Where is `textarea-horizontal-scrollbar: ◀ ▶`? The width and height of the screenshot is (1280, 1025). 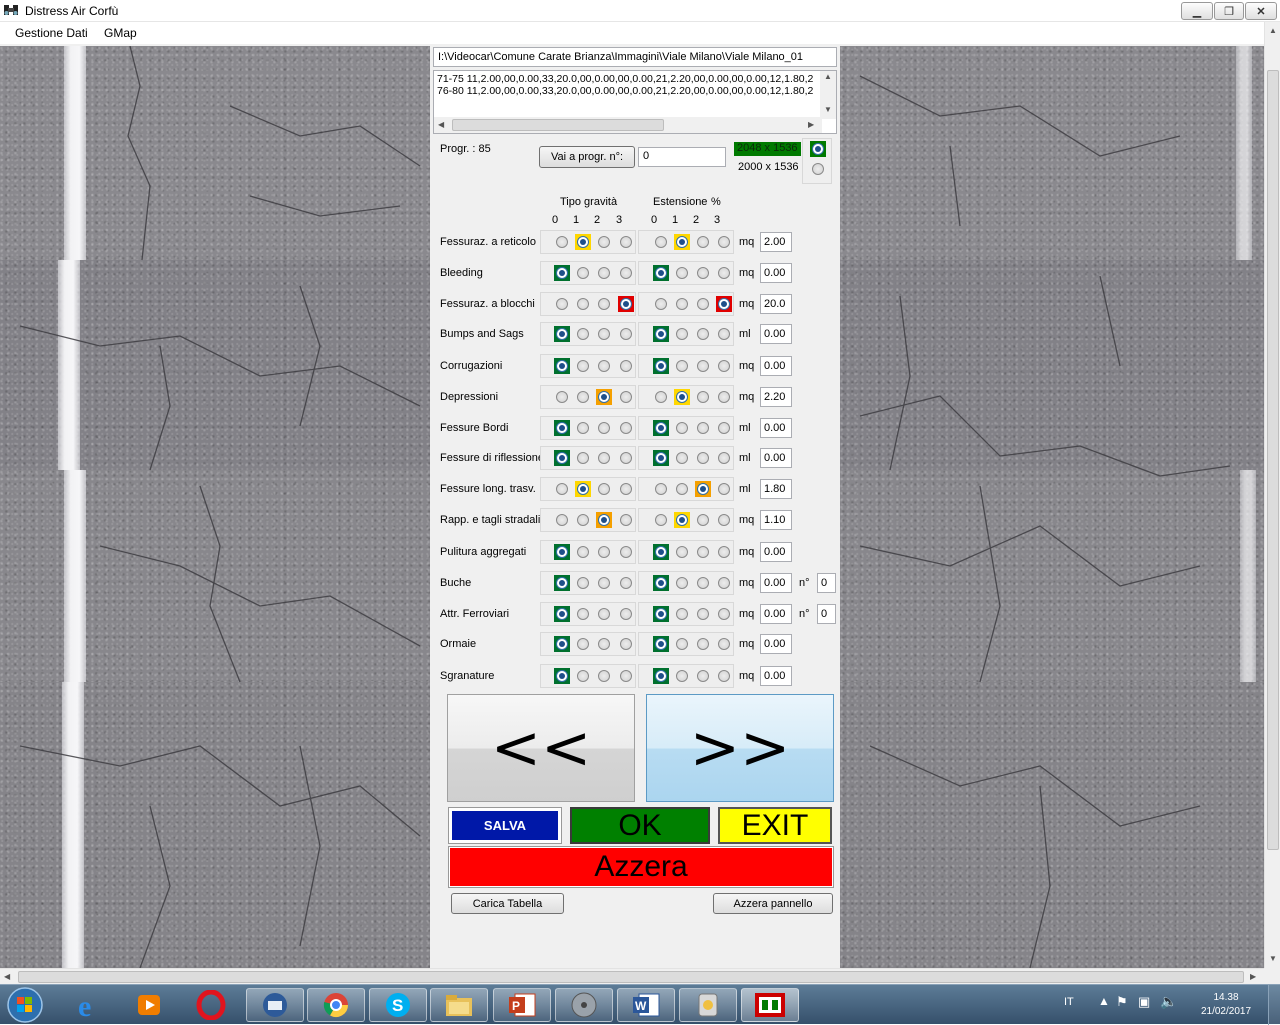
textarea-horizontal-scrollbar: ◀ ▶ is located at coordinates (628, 125).